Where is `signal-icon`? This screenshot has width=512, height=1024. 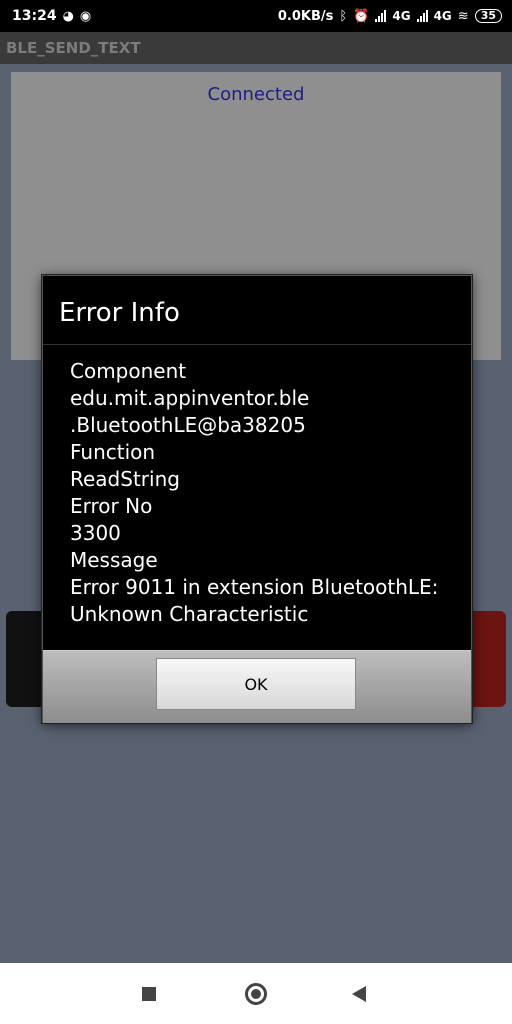
signal-icon is located at coordinates (381, 16).